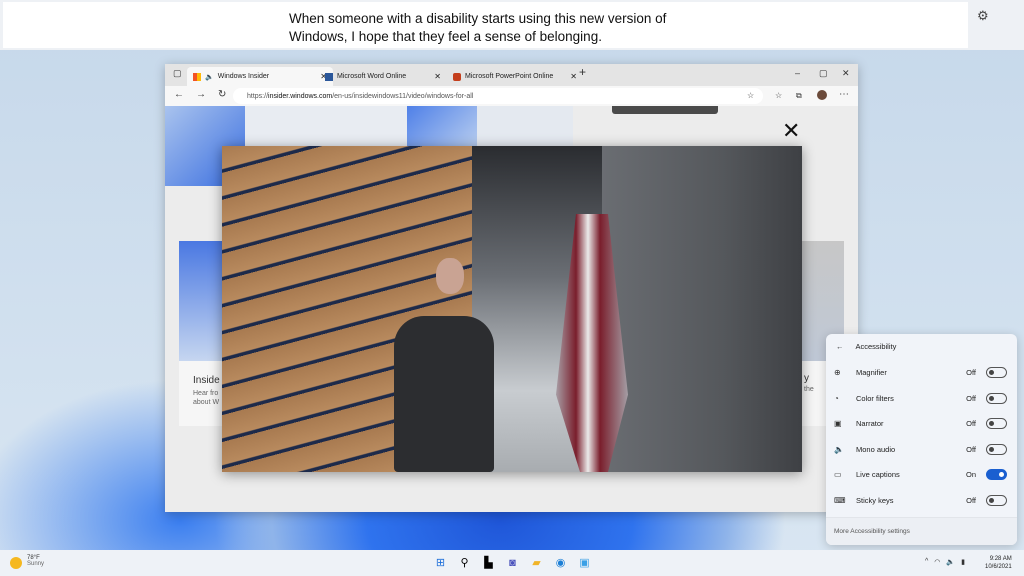 Image resolution: width=1024 pixels, height=576 pixels. Describe the element at coordinates (450, 276) in the screenshot. I see `video-person-head` at that location.